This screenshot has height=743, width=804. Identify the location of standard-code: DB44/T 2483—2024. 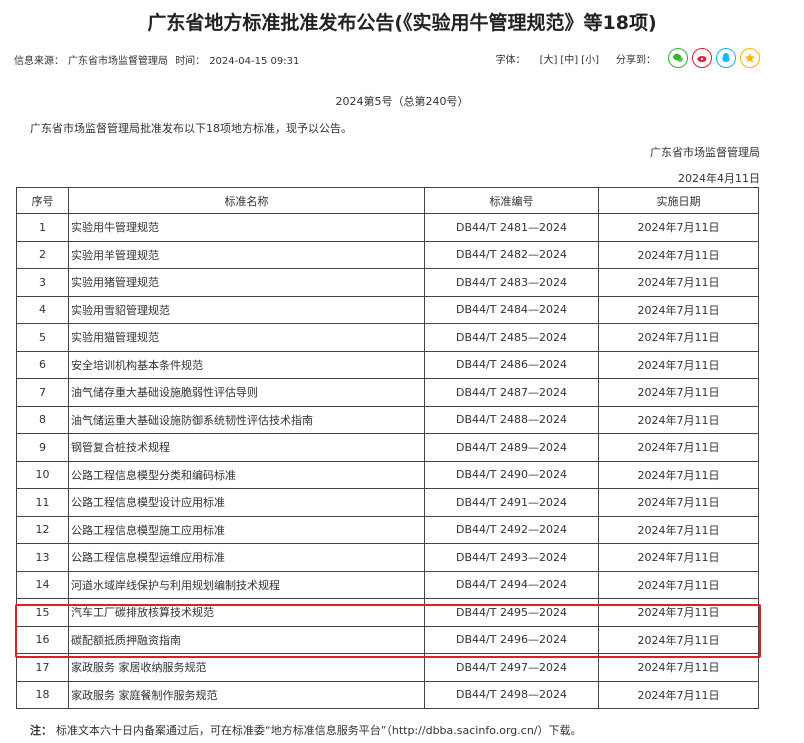
(511, 282).